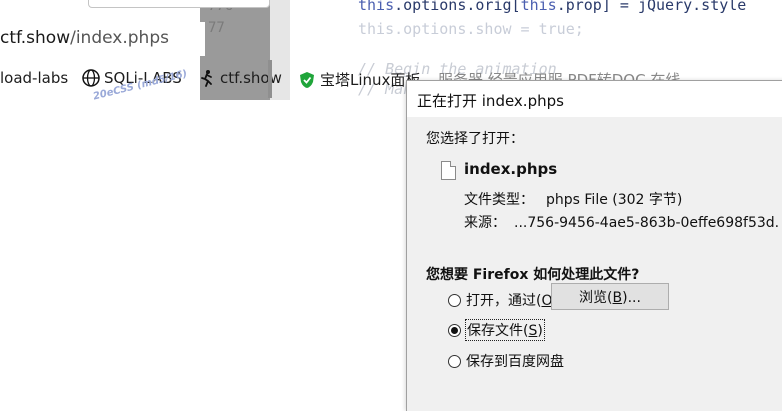 This screenshot has height=411, width=782. Describe the element at coordinates (475, 139) in the screenshot. I see `chosen-file-label: 您选择了打开：` at that location.